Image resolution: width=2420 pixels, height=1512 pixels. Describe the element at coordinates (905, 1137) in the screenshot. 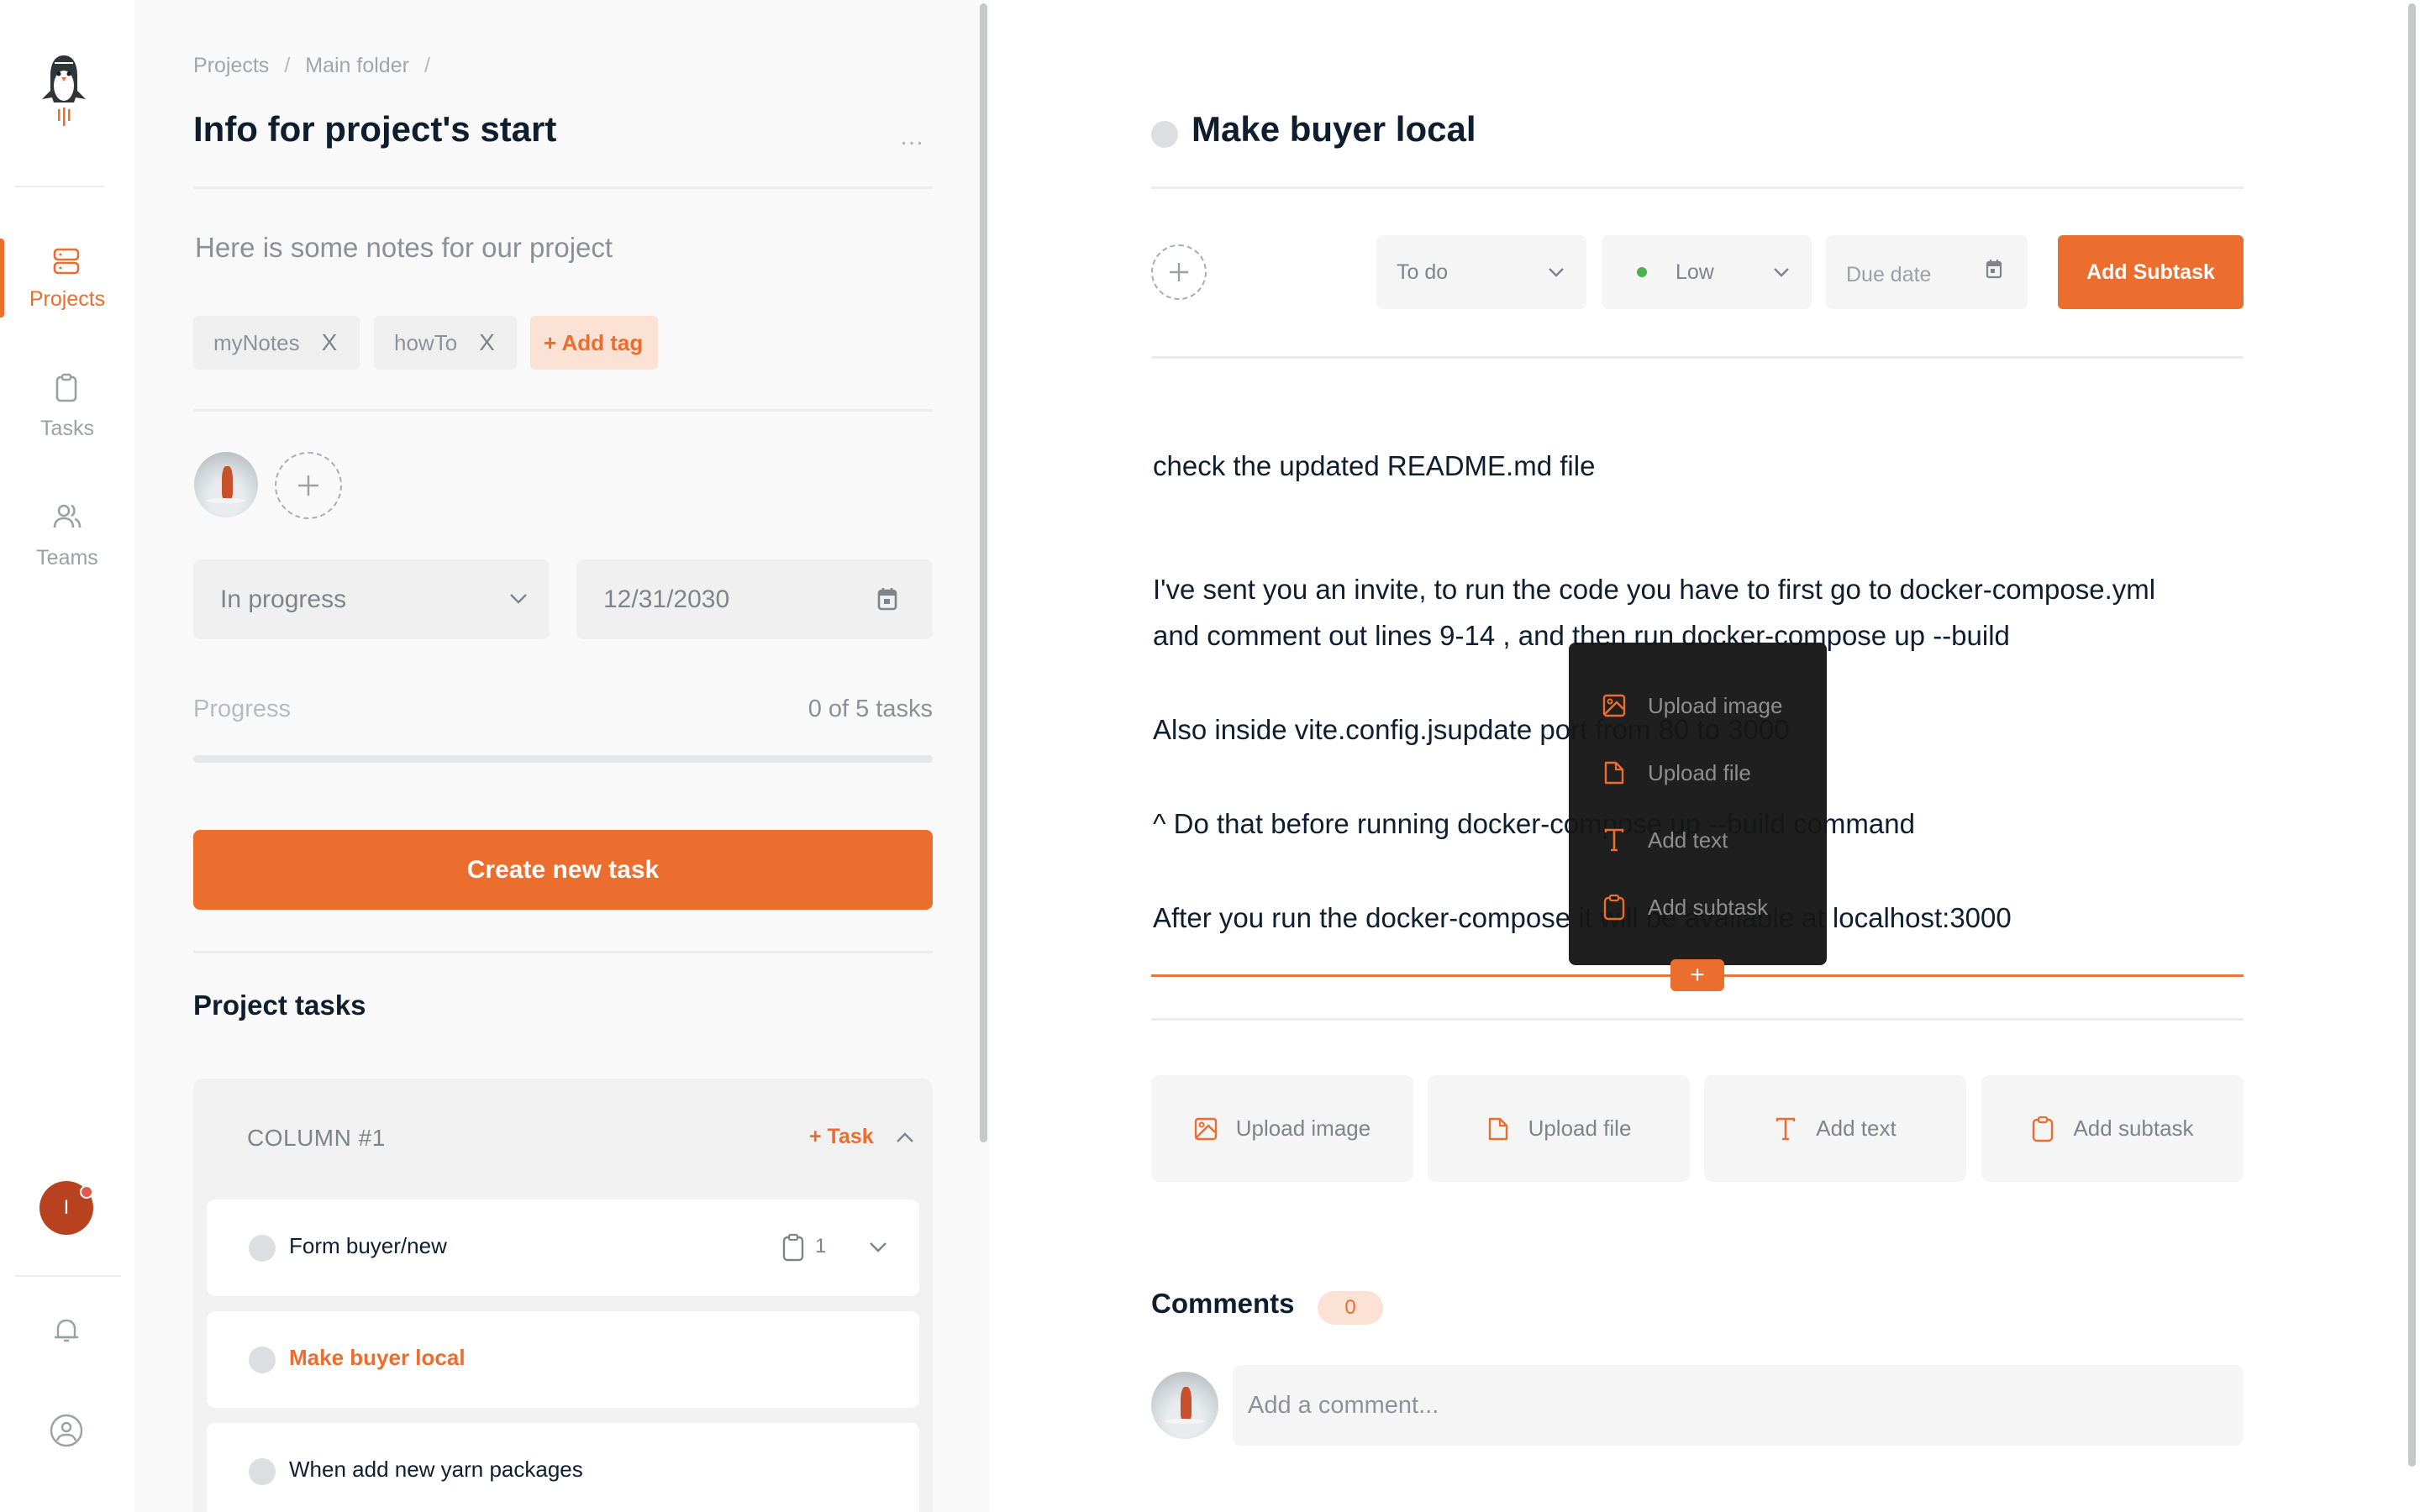

I see `chevron-up-icon` at that location.